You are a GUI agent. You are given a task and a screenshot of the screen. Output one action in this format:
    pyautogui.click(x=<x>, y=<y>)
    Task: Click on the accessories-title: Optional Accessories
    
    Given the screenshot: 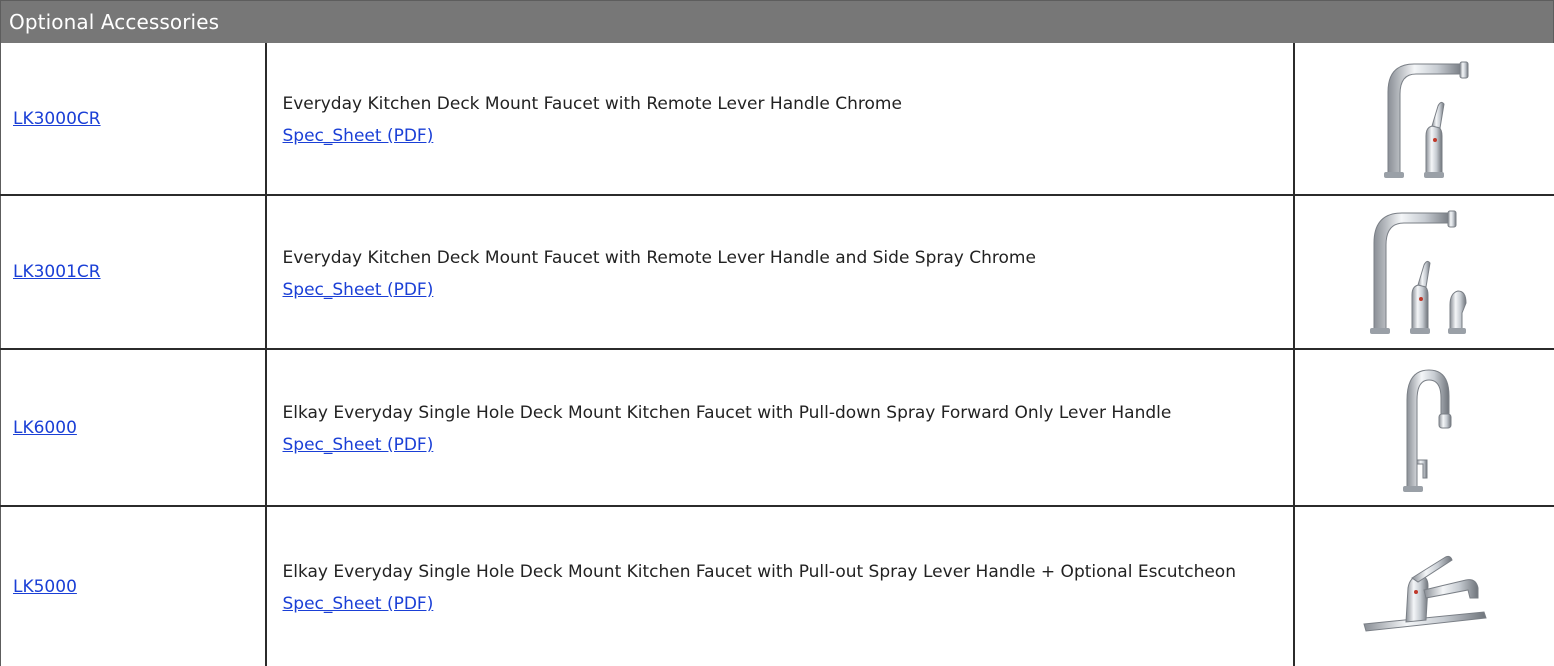 What is the action you would take?
    pyautogui.click(x=114, y=22)
    